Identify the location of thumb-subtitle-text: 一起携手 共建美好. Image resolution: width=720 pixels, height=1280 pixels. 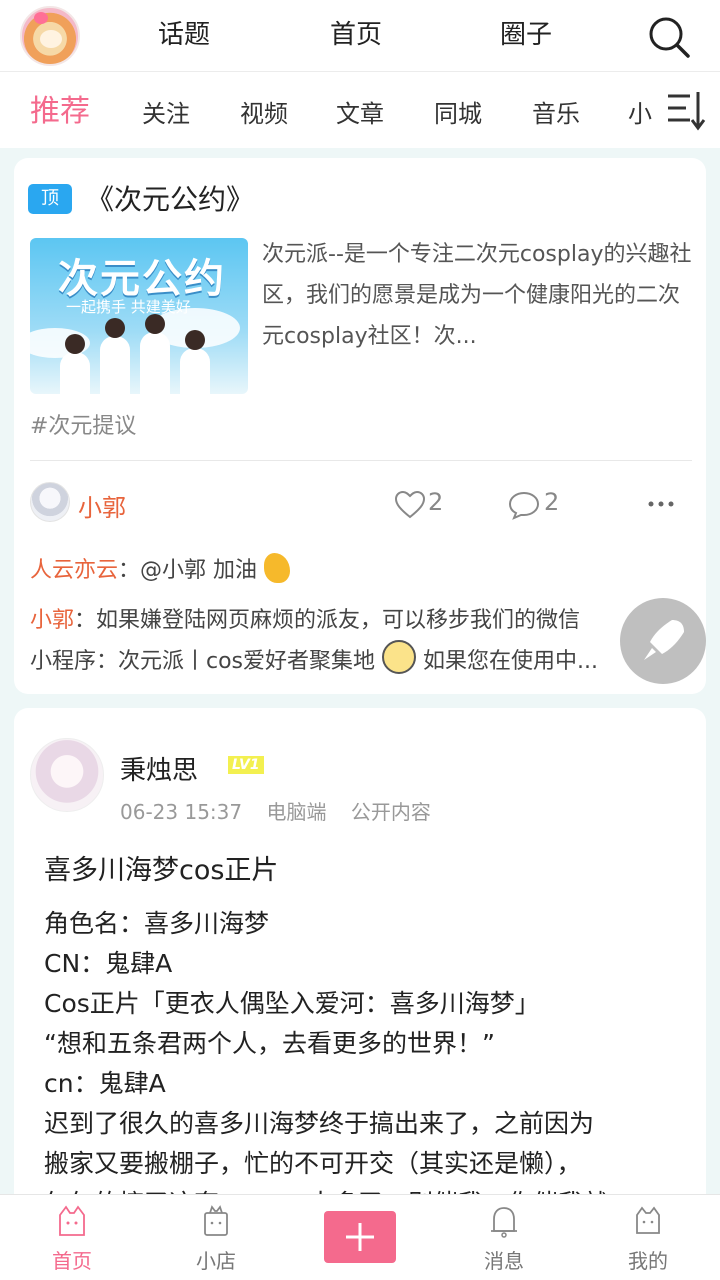
(128, 307).